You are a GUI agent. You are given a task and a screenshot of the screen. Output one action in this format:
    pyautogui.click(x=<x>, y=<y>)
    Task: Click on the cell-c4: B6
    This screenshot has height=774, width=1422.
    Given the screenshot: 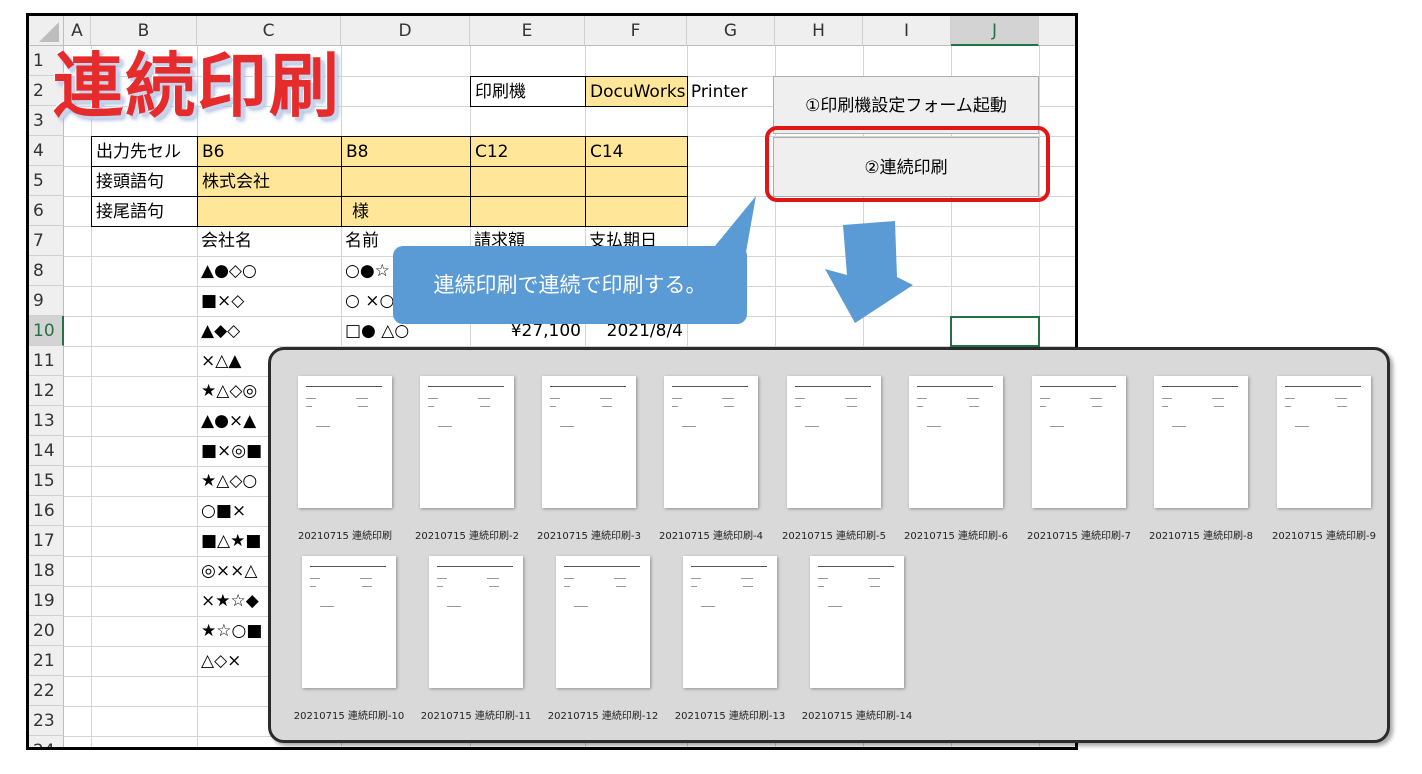 What is the action you would take?
    pyautogui.click(x=269, y=151)
    